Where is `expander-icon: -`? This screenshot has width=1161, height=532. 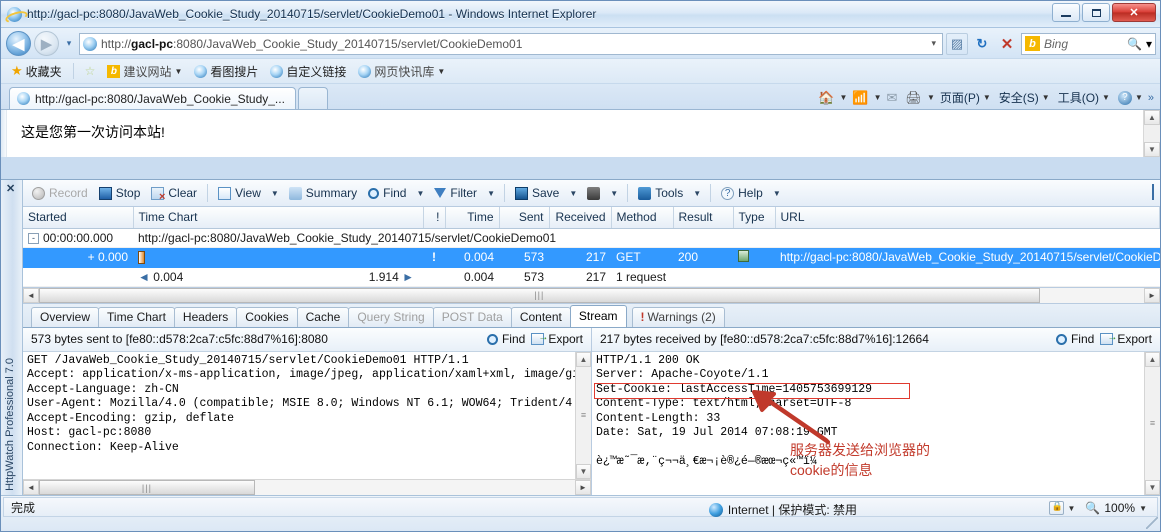
expander-icon: - is located at coordinates (33, 238).